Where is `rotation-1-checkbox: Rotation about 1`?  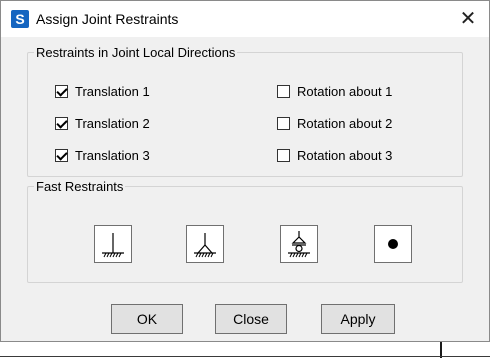 rotation-1-checkbox: Rotation about 1 is located at coordinates (334, 91).